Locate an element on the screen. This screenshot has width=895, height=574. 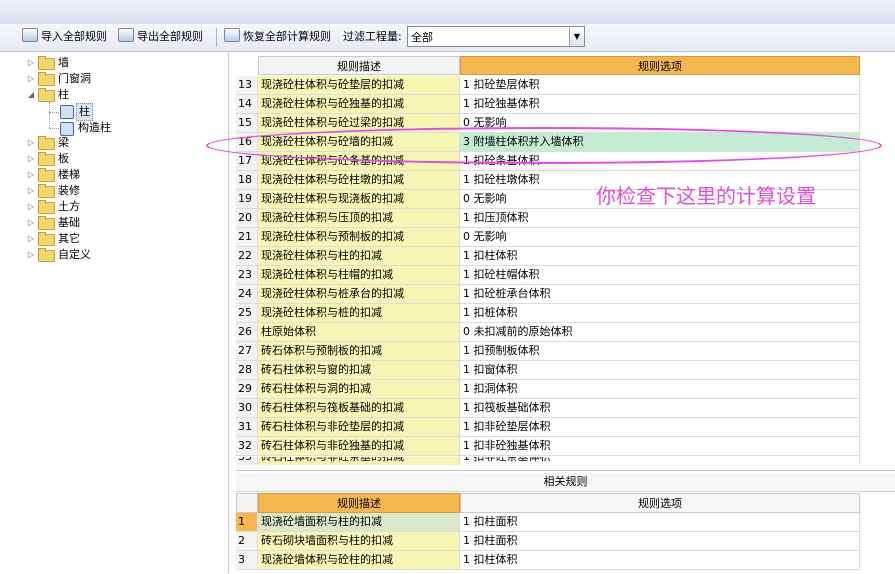
table-row: 33 砖石柱体积与非砼条基的扣减 1 扣非砼条基体积 is located at coordinates (548, 461).